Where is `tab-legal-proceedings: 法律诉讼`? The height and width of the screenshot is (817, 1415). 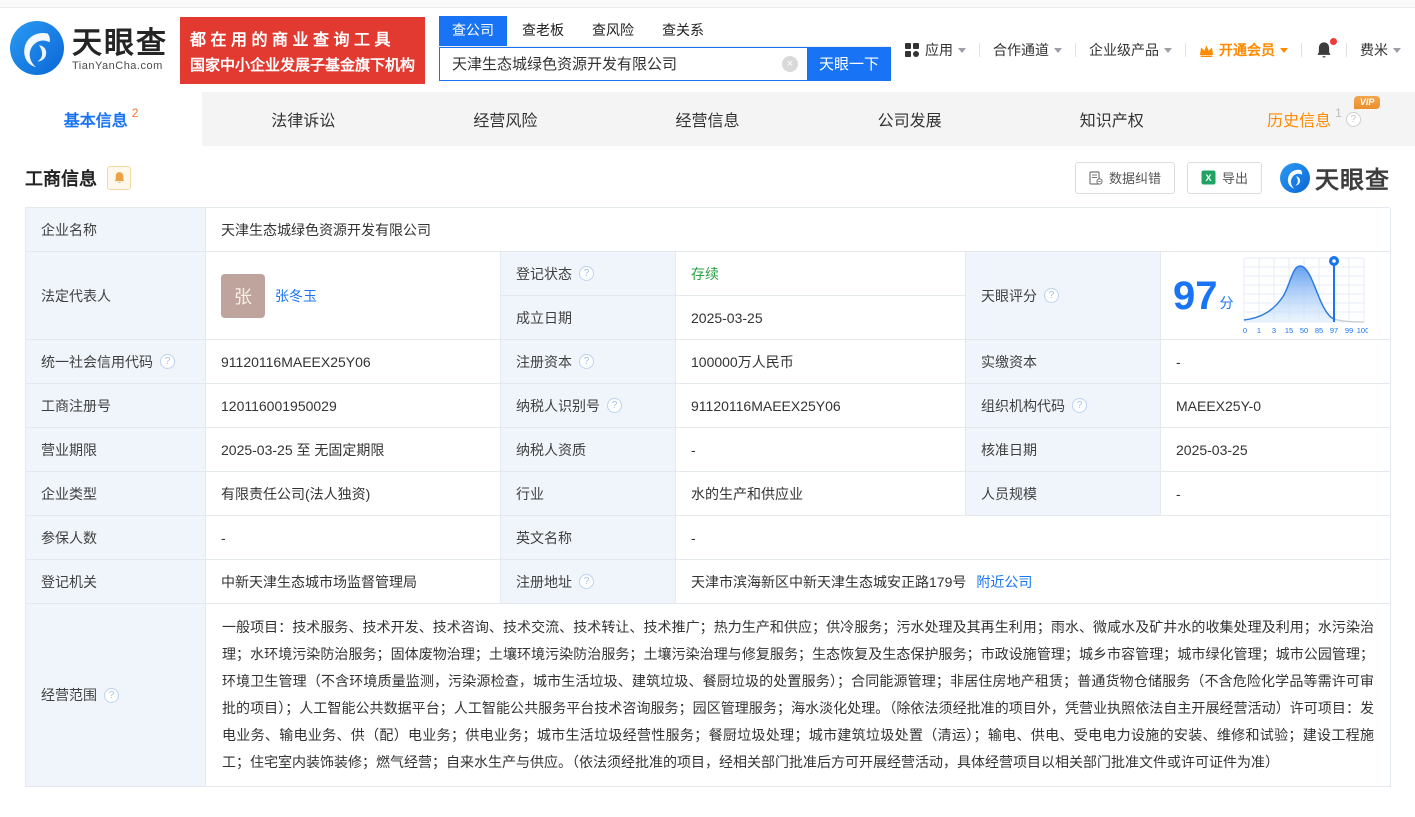
tab-legal-proceedings: 法律诉讼 is located at coordinates (303, 119).